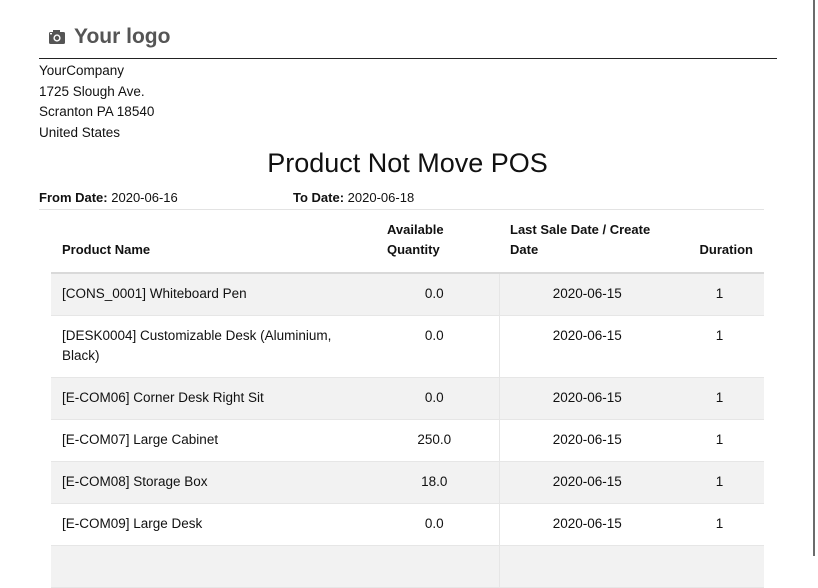  I want to click on company-city: Scranton PA 18540, so click(97, 112).